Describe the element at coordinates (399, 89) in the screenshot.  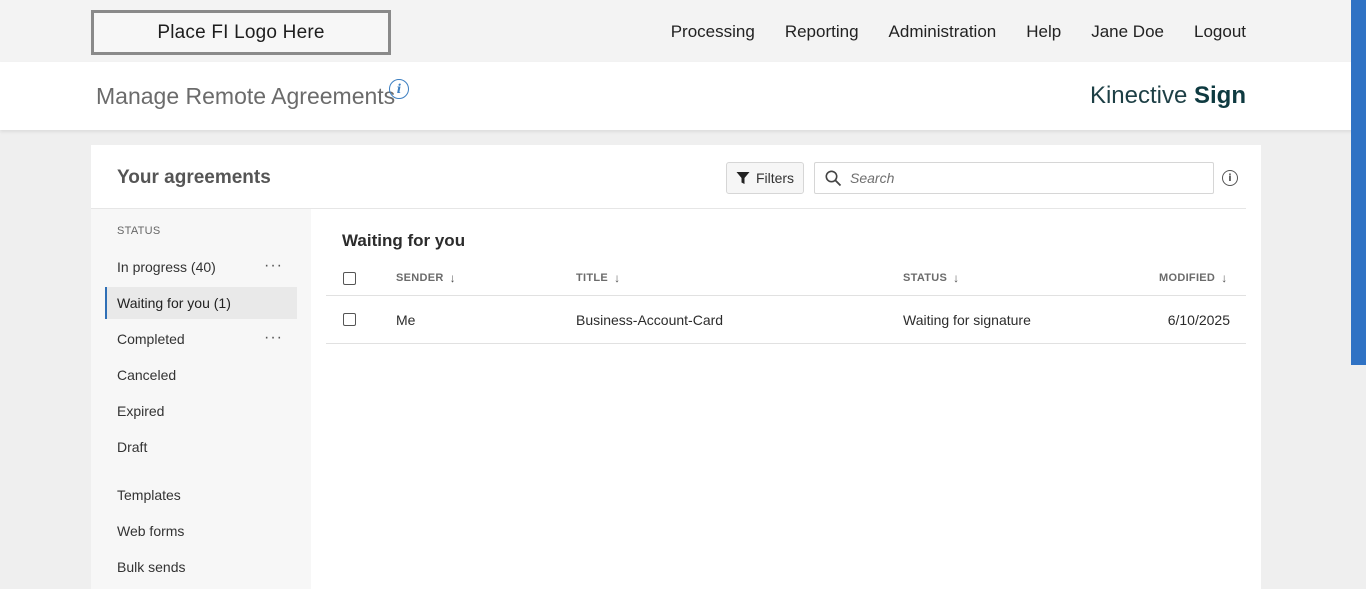
I see `info-icon: i` at that location.